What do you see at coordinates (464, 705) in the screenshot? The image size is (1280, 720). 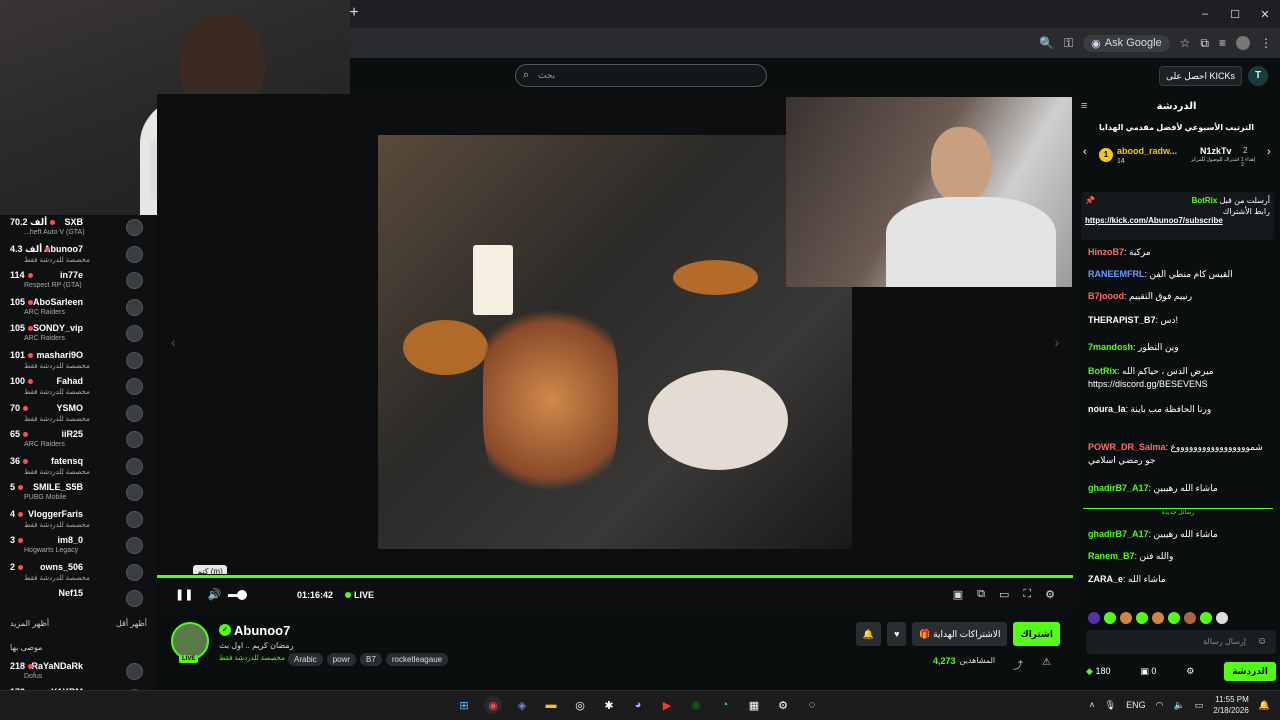 I see `windows-start-icon: ⊞` at bounding box center [464, 705].